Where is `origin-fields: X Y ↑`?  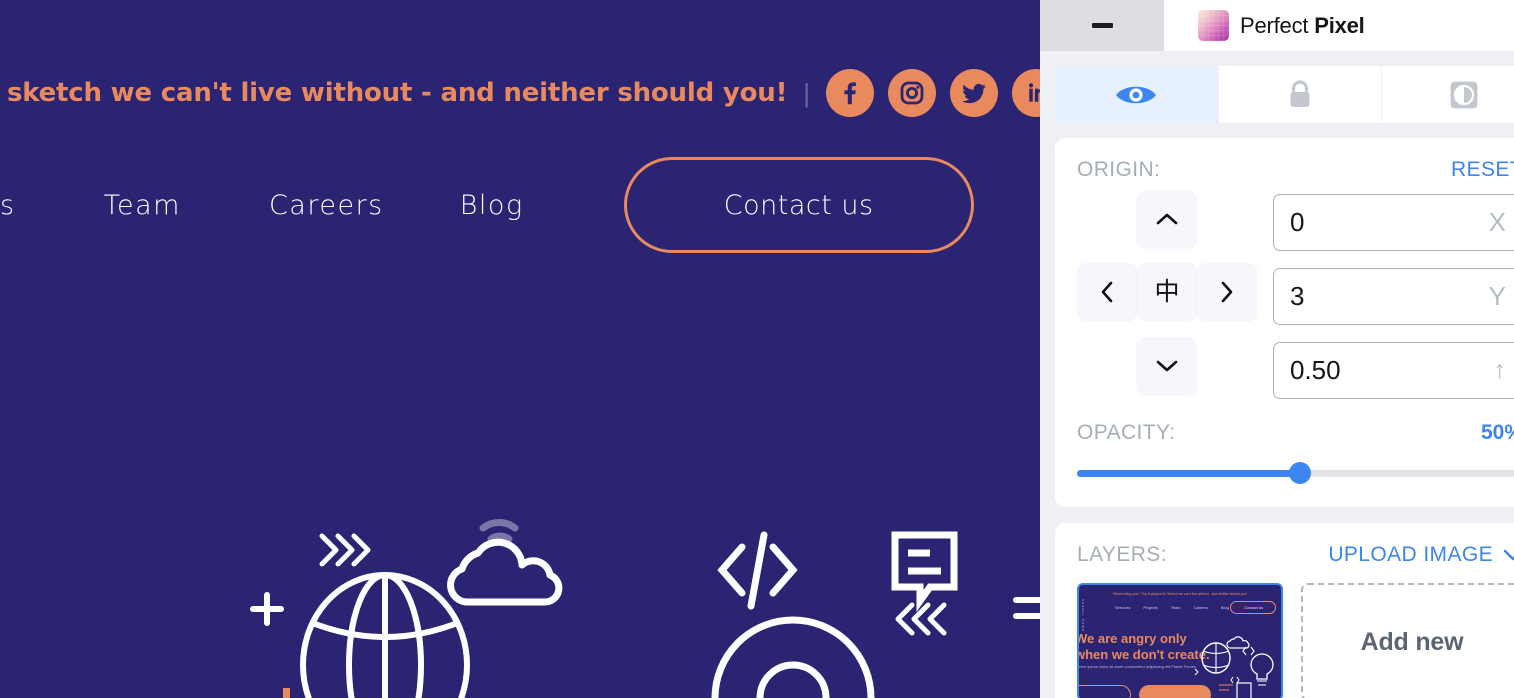
origin-fields: X Y ↑ is located at coordinates (1393, 294).